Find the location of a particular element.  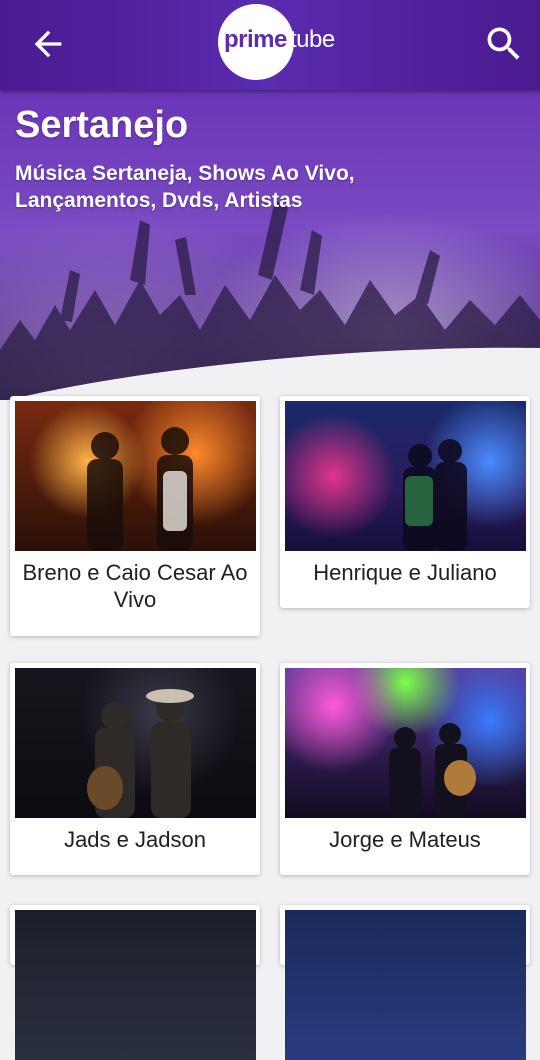

arrow-left-icon is located at coordinates (48, 44).